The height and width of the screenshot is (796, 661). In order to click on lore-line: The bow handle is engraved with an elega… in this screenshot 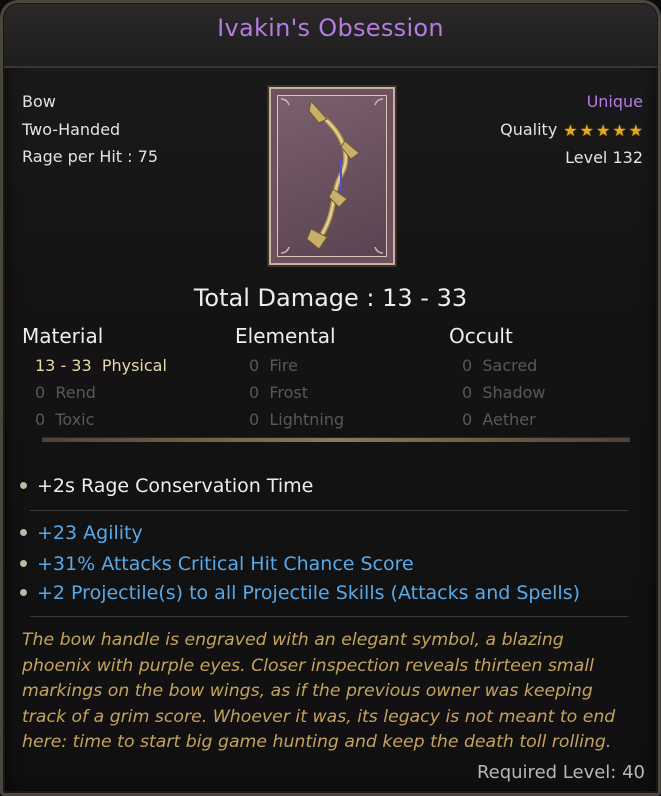, I will do `click(293, 640)`.